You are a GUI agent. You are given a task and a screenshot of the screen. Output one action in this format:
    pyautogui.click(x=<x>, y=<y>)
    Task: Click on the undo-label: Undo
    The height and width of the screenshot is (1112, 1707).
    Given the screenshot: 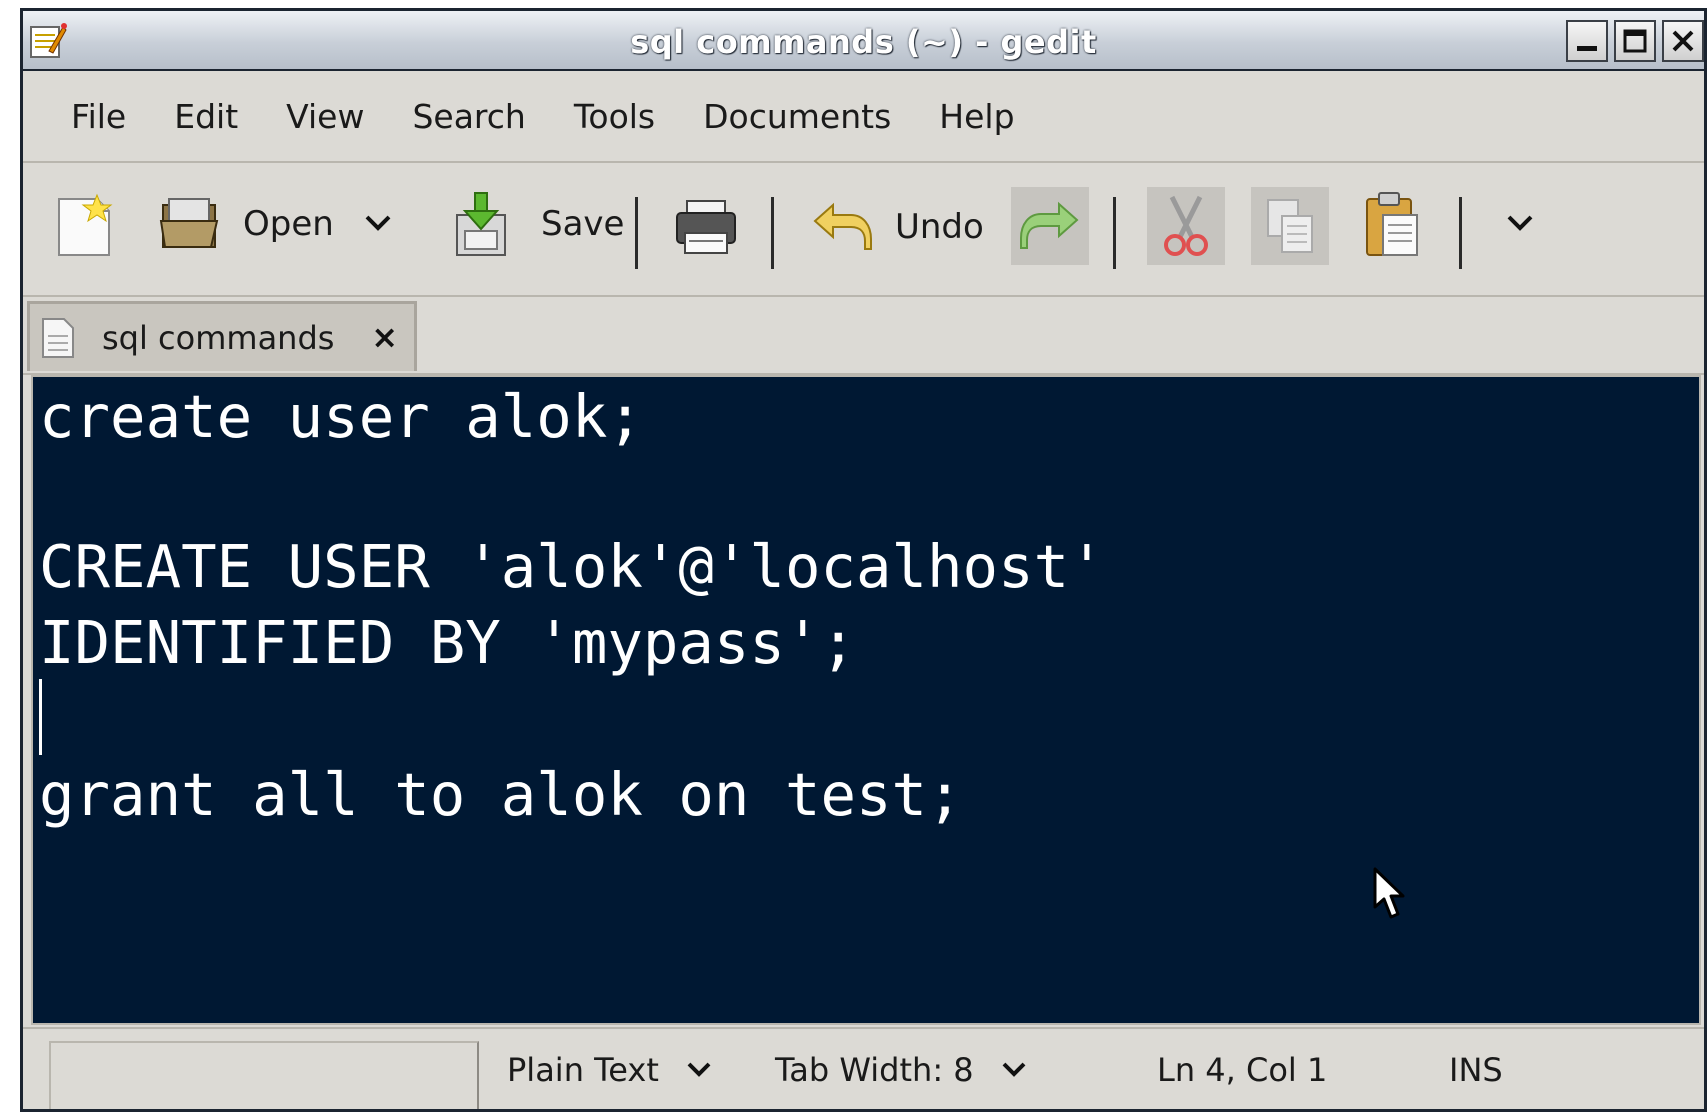 What is the action you would take?
    pyautogui.click(x=939, y=227)
    